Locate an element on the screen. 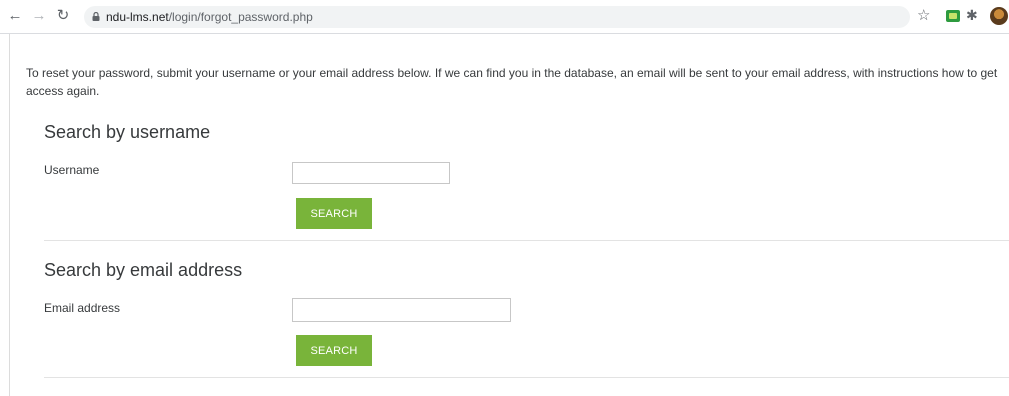 This screenshot has width=1009, height=396. search-by-username-button: SEARCH is located at coordinates (334, 213).